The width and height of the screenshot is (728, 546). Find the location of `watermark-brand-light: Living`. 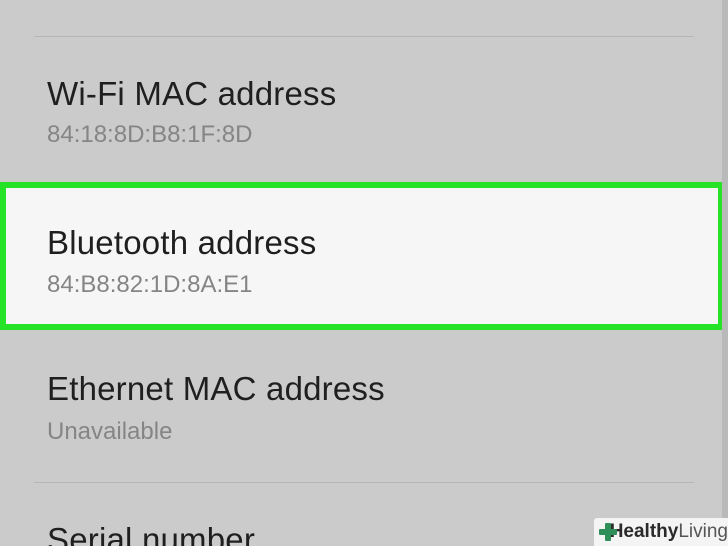

watermark-brand-light: Living is located at coordinates (703, 531).